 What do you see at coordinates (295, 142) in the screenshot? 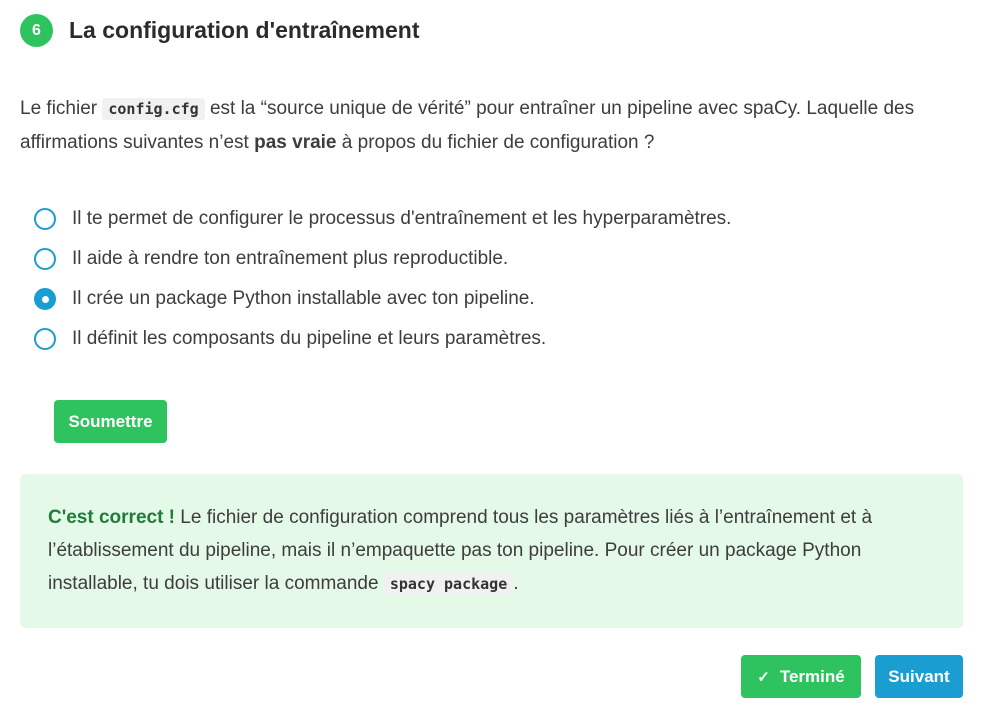
I see `question-emphasis: pas vraie` at bounding box center [295, 142].